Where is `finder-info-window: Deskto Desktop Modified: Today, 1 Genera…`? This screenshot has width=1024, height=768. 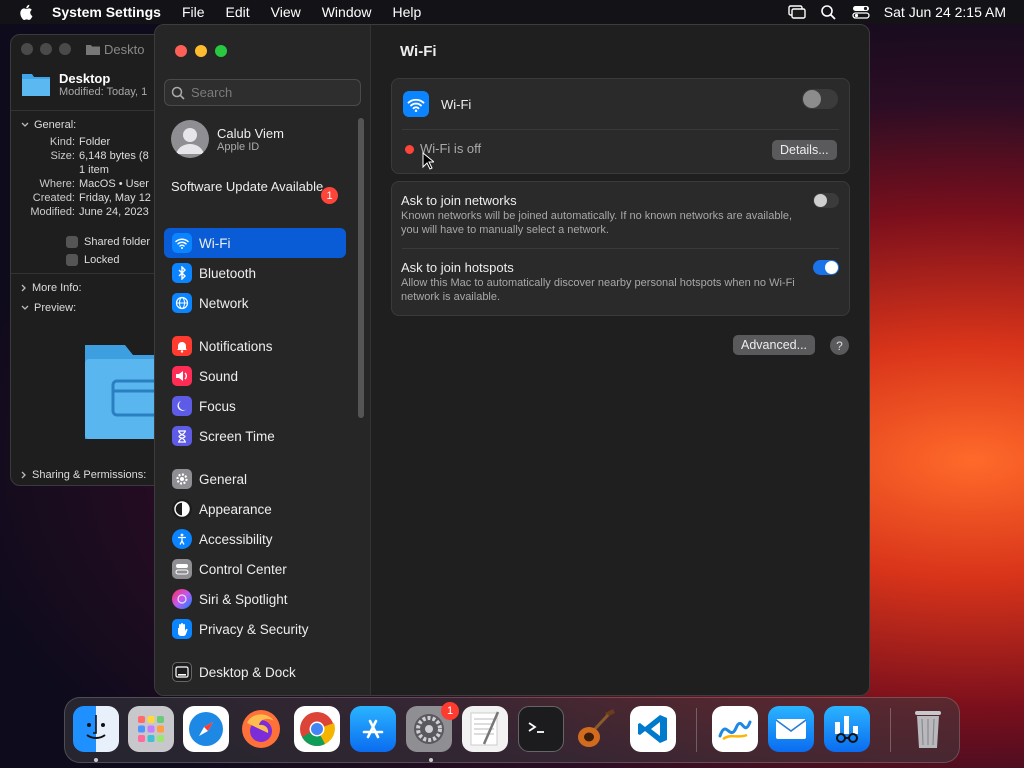 finder-info-window: Deskto Desktop Modified: Today, 1 Genera… is located at coordinates (86, 260).